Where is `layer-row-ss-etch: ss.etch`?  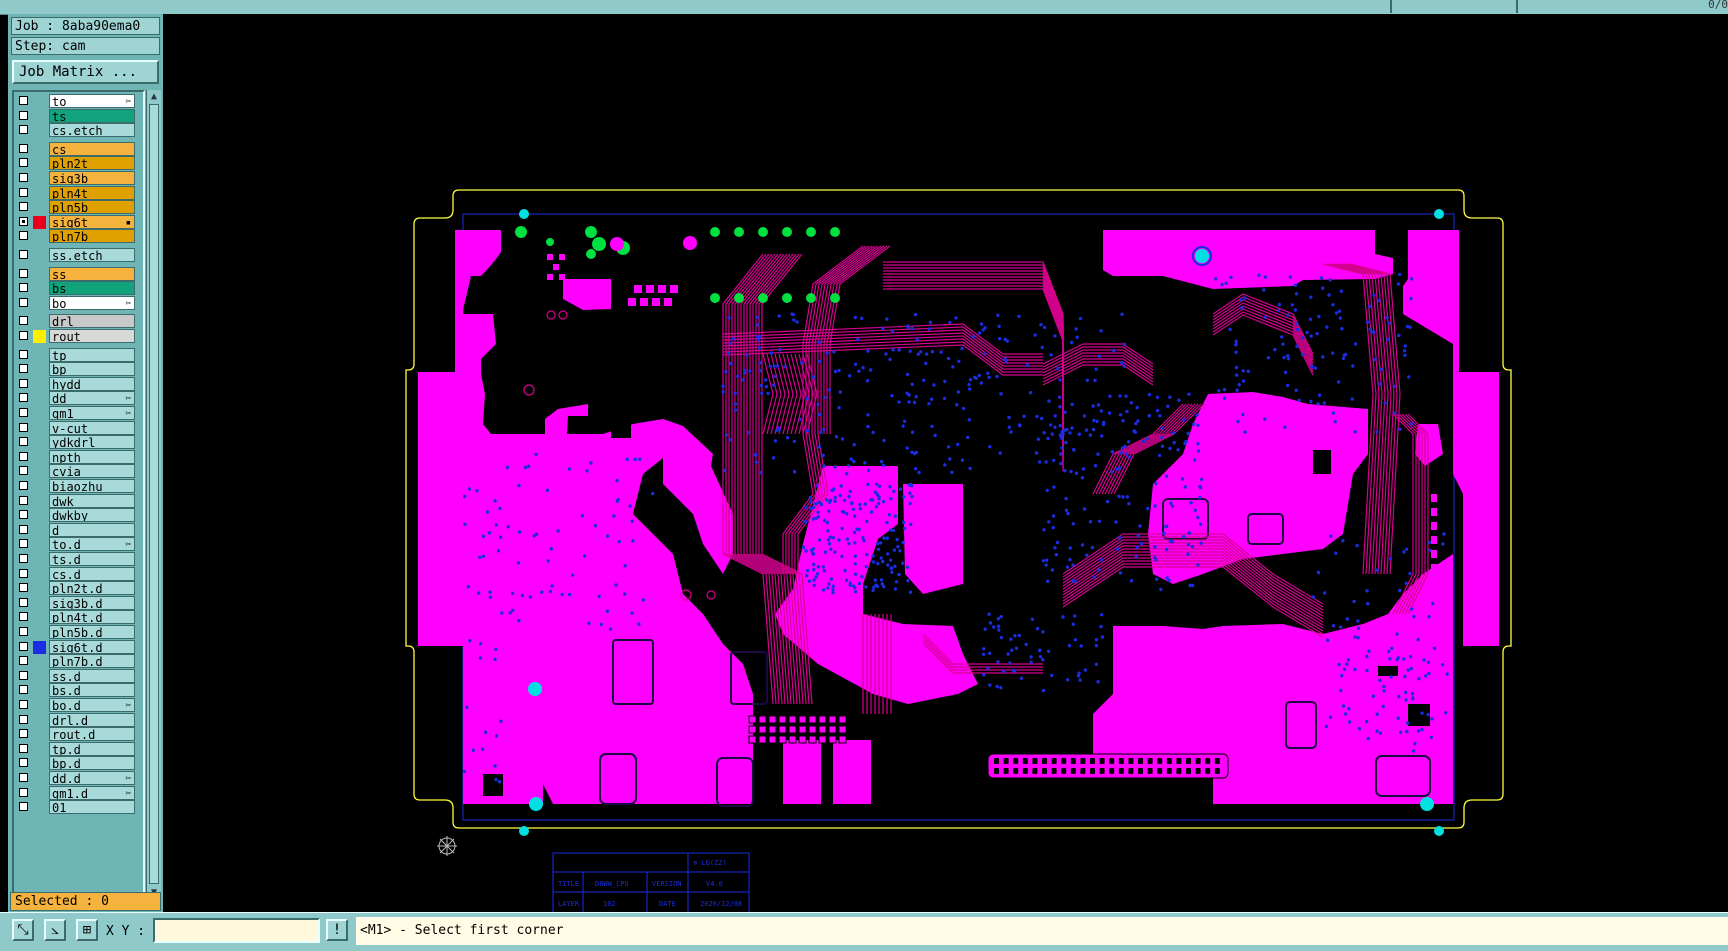
layer-row-ss-etch: ss.etch is located at coordinates (79, 255).